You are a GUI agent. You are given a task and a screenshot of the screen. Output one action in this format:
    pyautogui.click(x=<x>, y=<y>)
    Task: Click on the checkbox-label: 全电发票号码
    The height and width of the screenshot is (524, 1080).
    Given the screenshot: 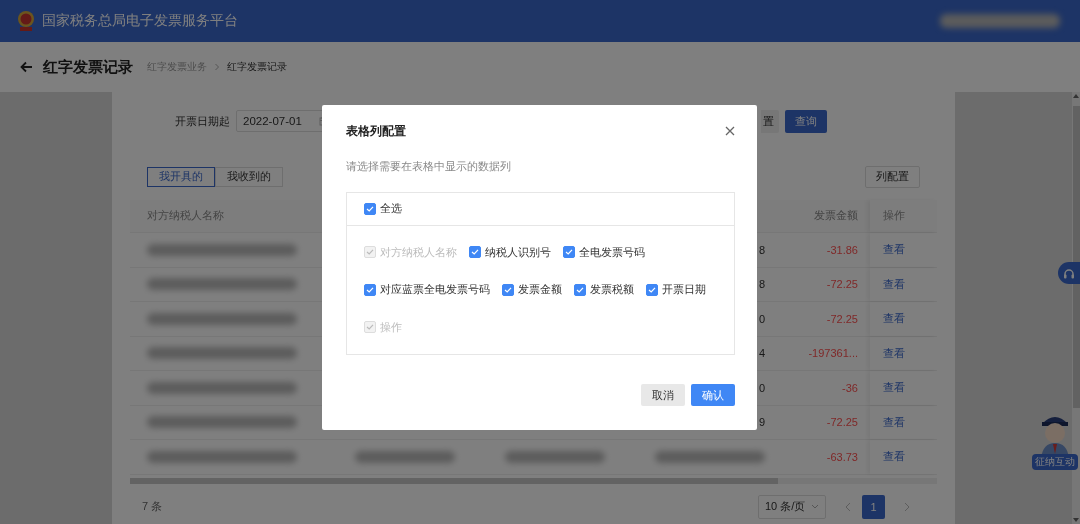 What is the action you would take?
    pyautogui.click(x=612, y=252)
    